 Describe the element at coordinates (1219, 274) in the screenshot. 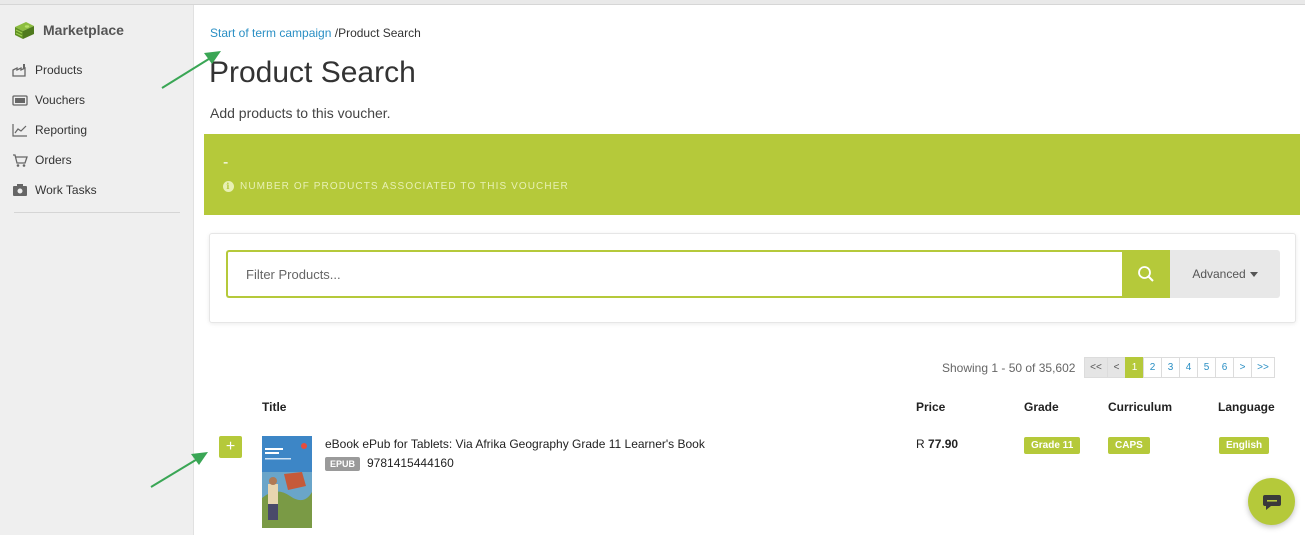

I see `advanced-filter-label: Advanced` at that location.